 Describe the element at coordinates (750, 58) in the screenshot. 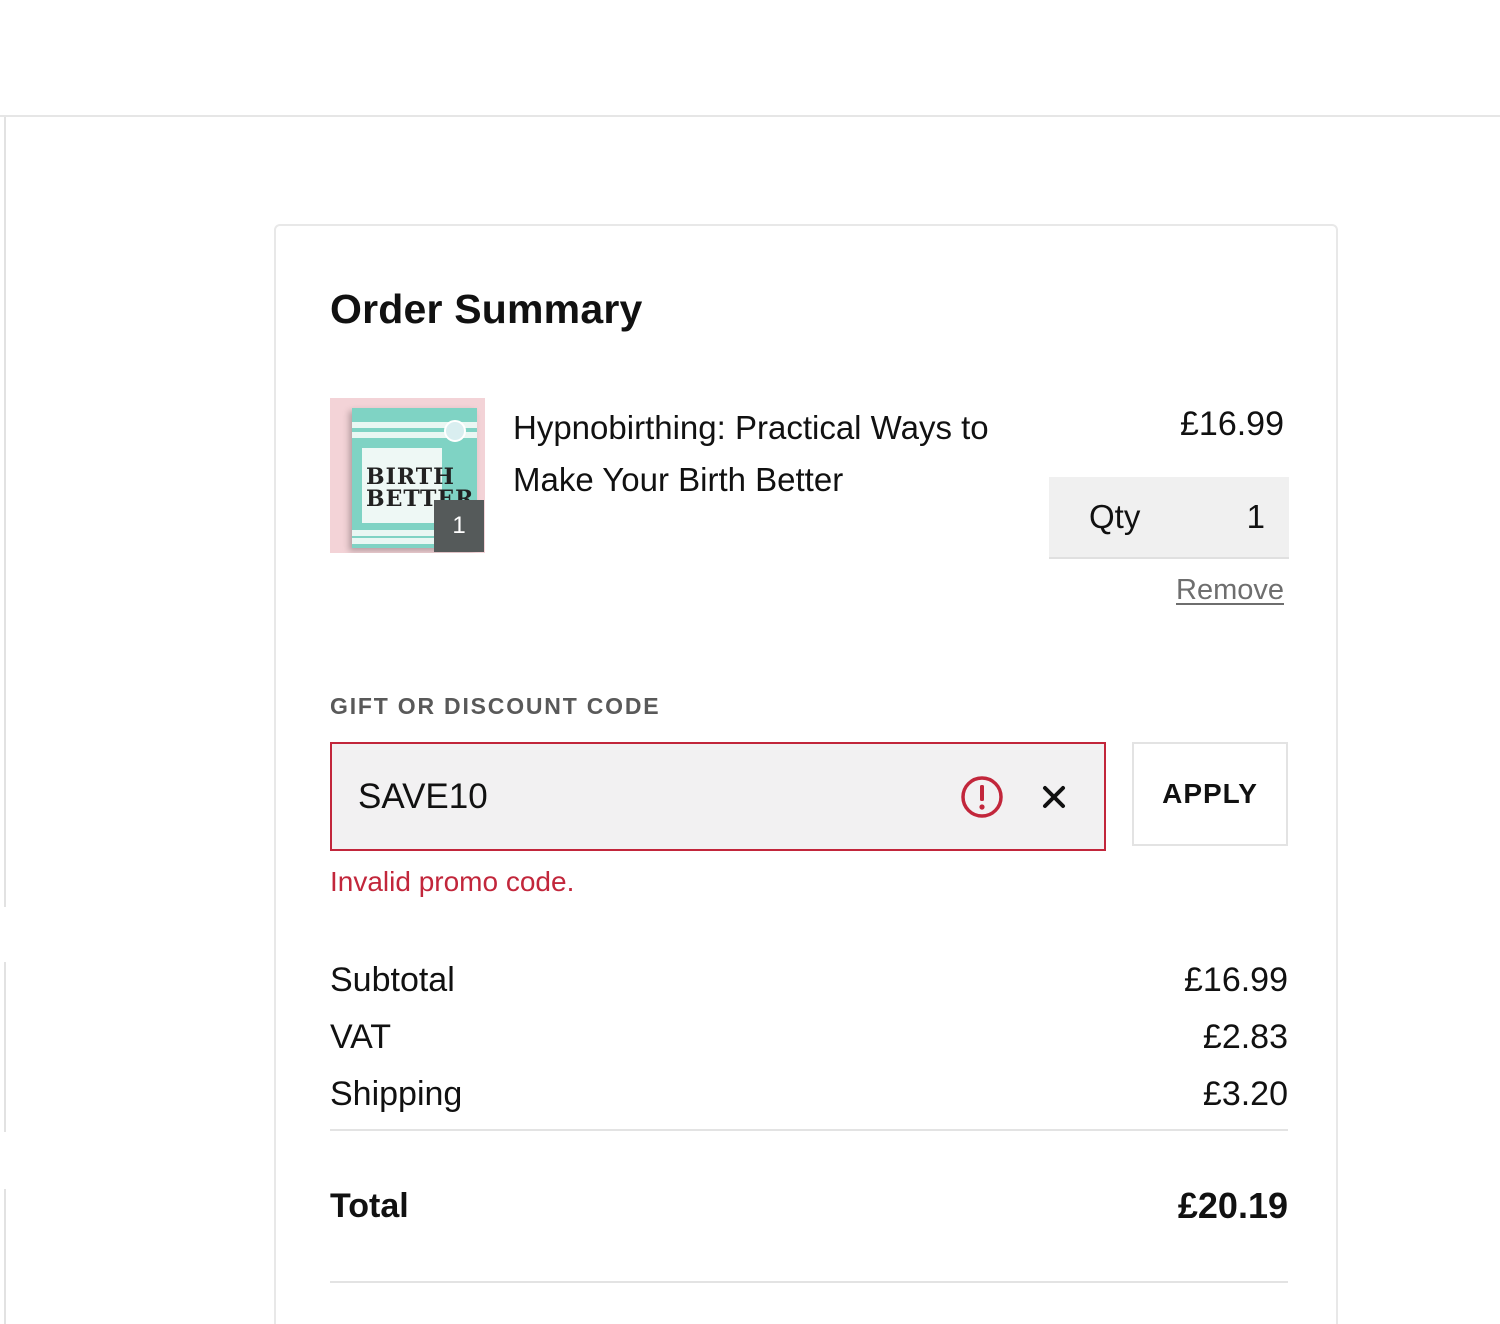

I see `header-bar` at that location.